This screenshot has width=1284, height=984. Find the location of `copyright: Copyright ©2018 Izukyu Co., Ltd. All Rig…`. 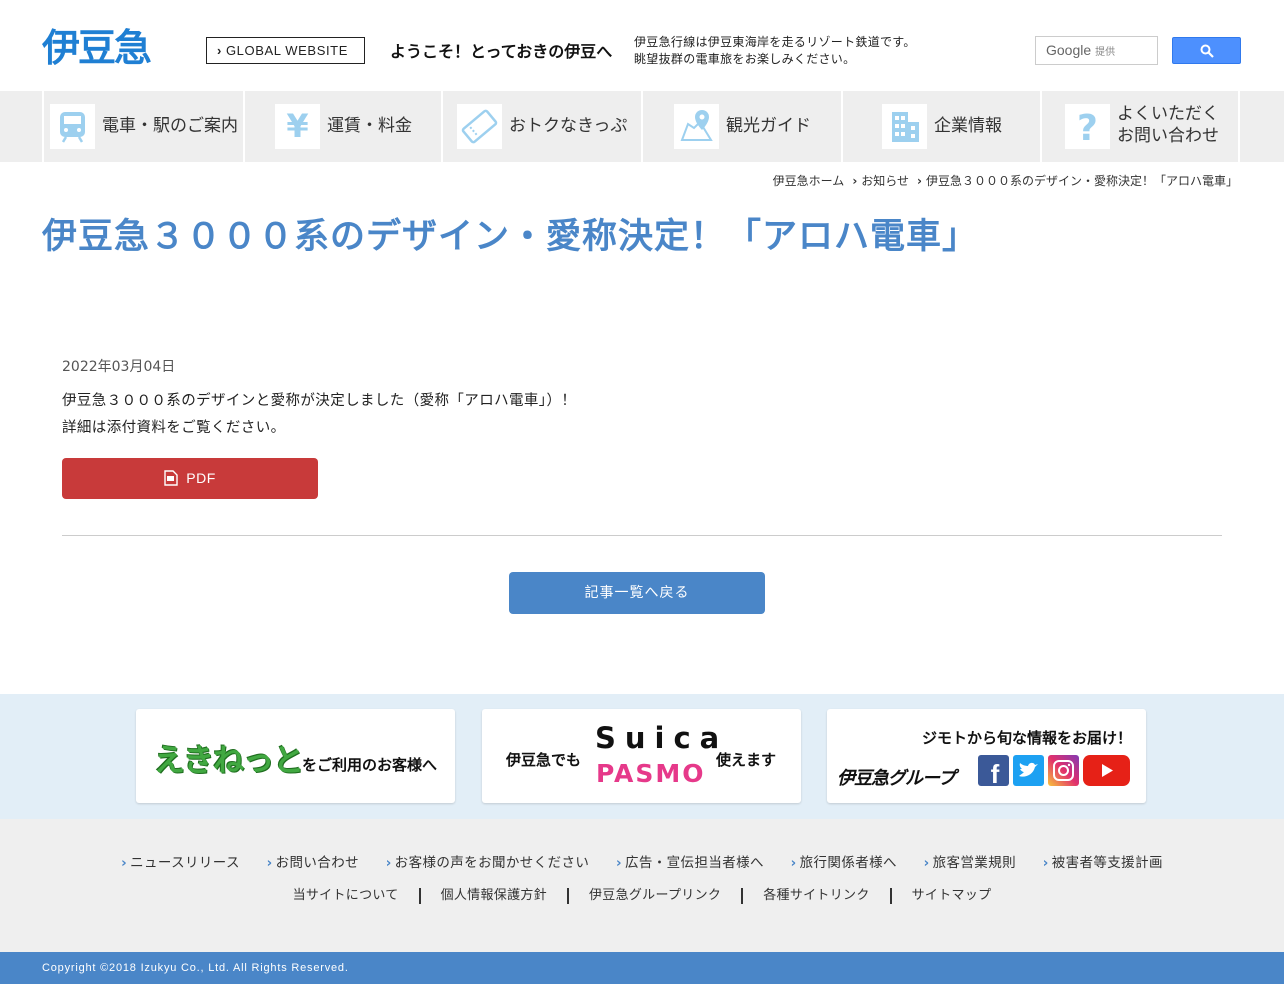

copyright: Copyright ©2018 Izukyu Co., Ltd. All Rig… is located at coordinates (642, 968).